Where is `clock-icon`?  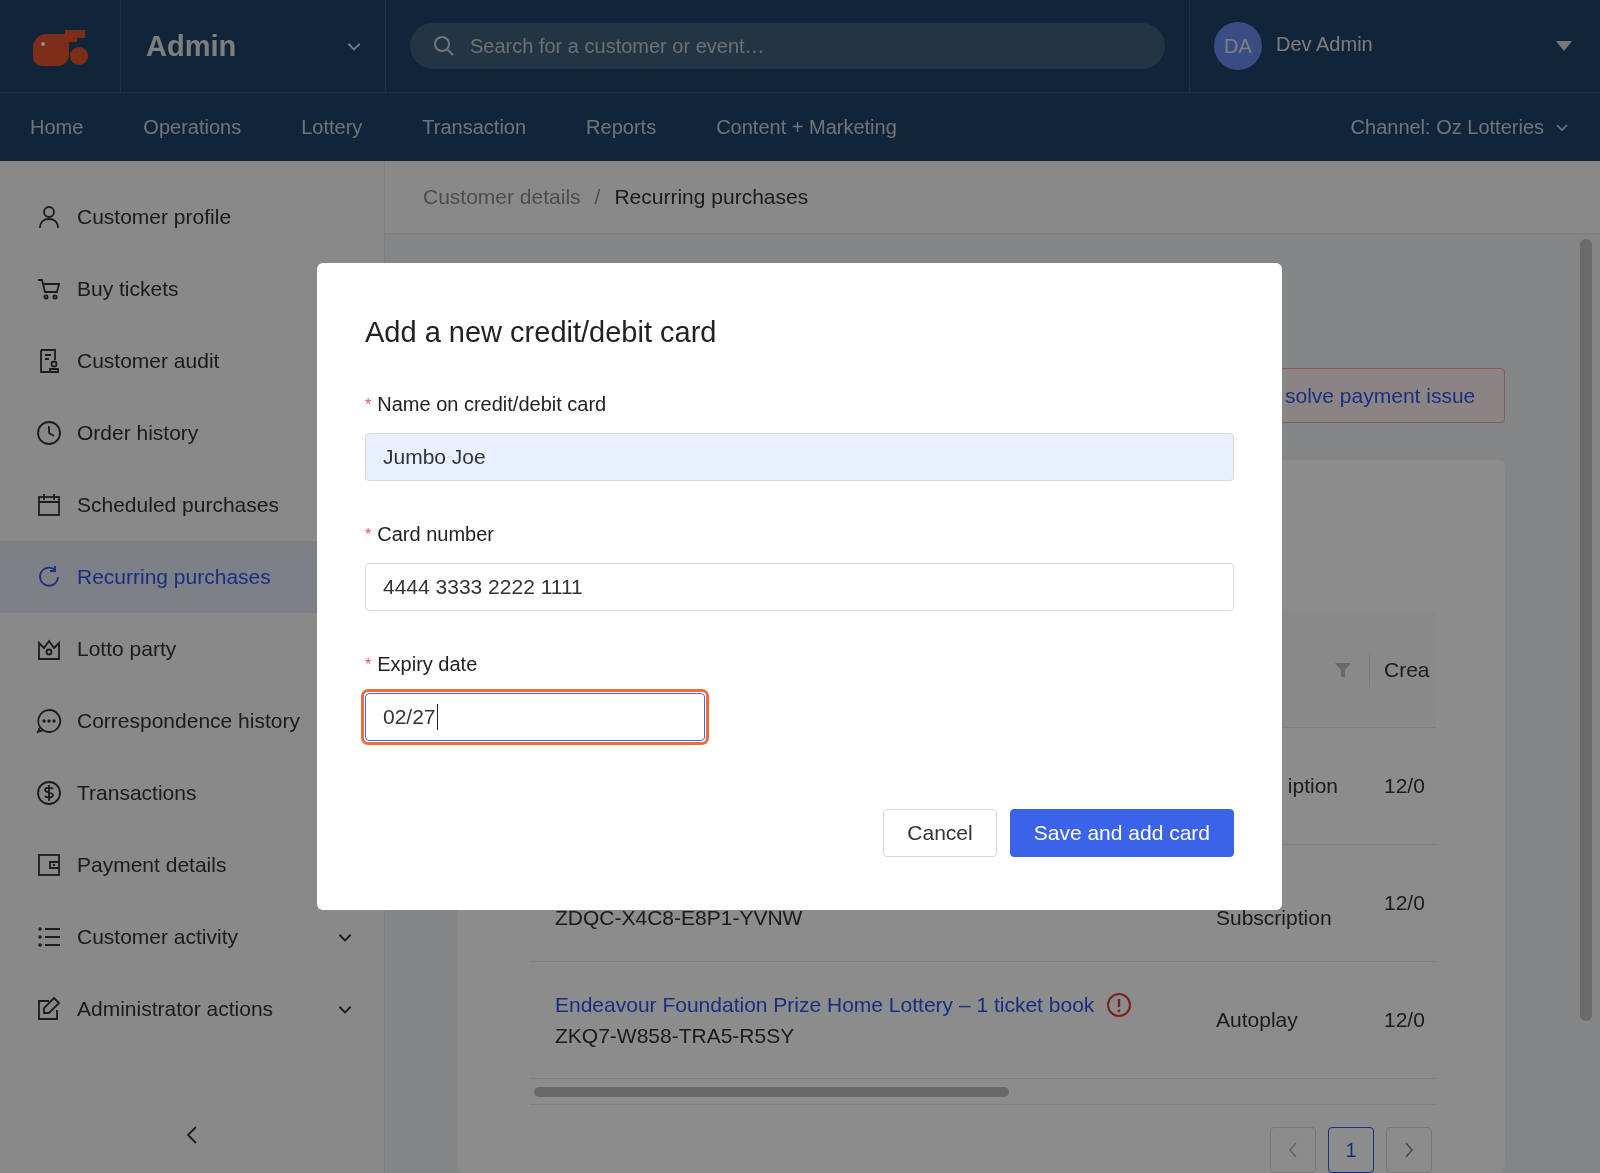
clock-icon is located at coordinates (49, 433).